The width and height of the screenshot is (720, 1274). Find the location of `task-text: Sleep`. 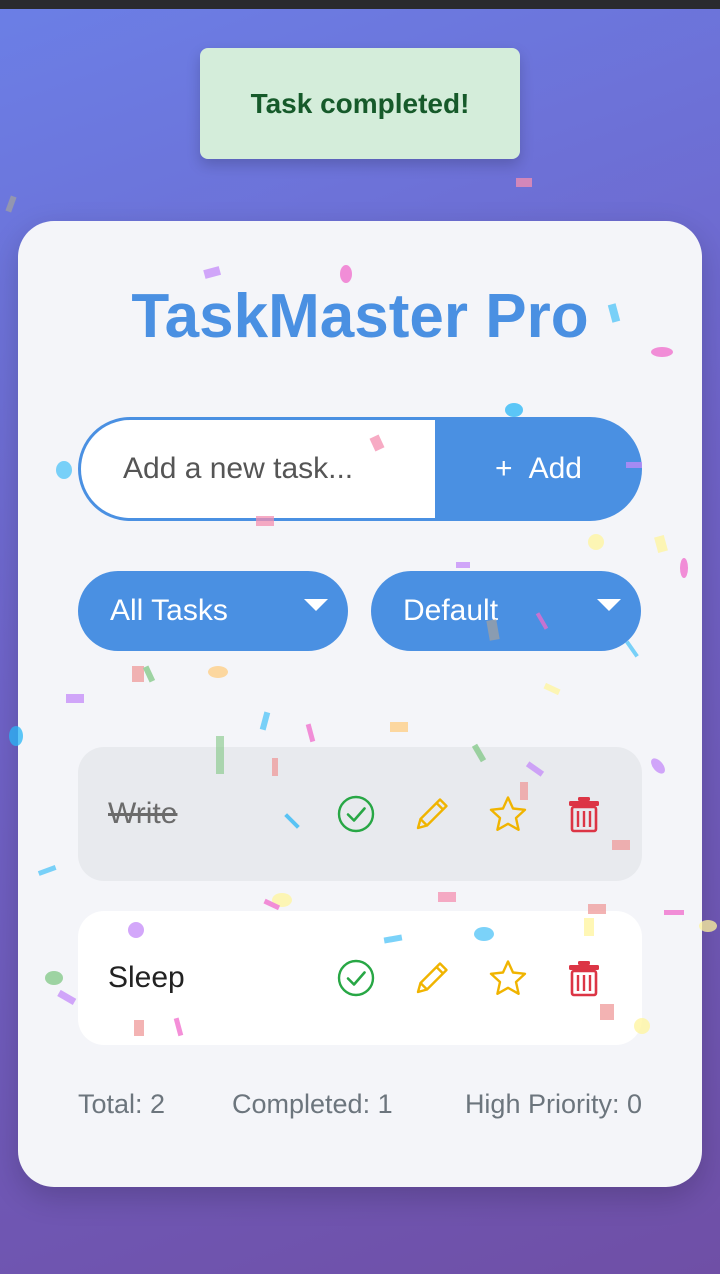

task-text: Sleep is located at coordinates (146, 977).